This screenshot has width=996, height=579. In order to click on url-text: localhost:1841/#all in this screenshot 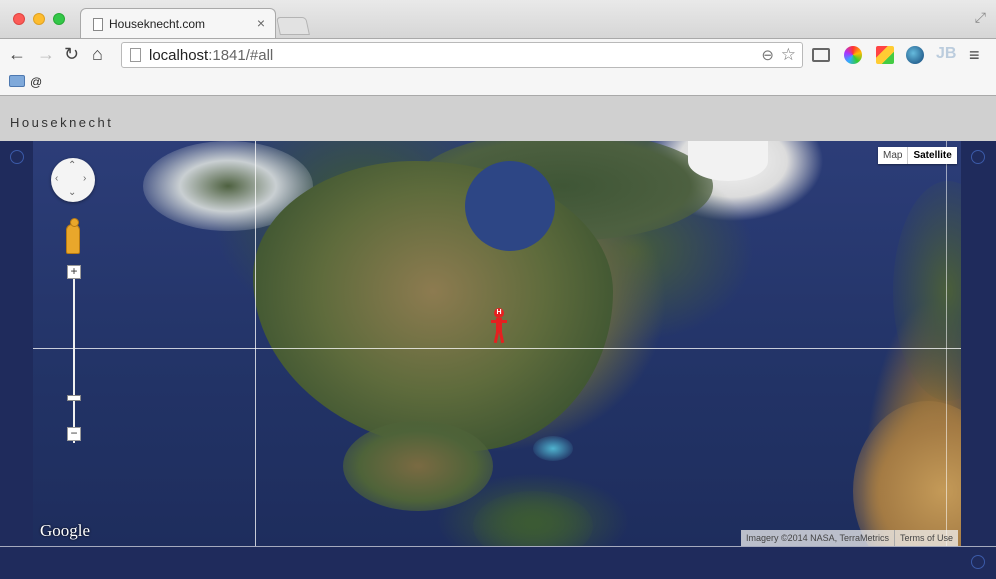, I will do `click(211, 55)`.